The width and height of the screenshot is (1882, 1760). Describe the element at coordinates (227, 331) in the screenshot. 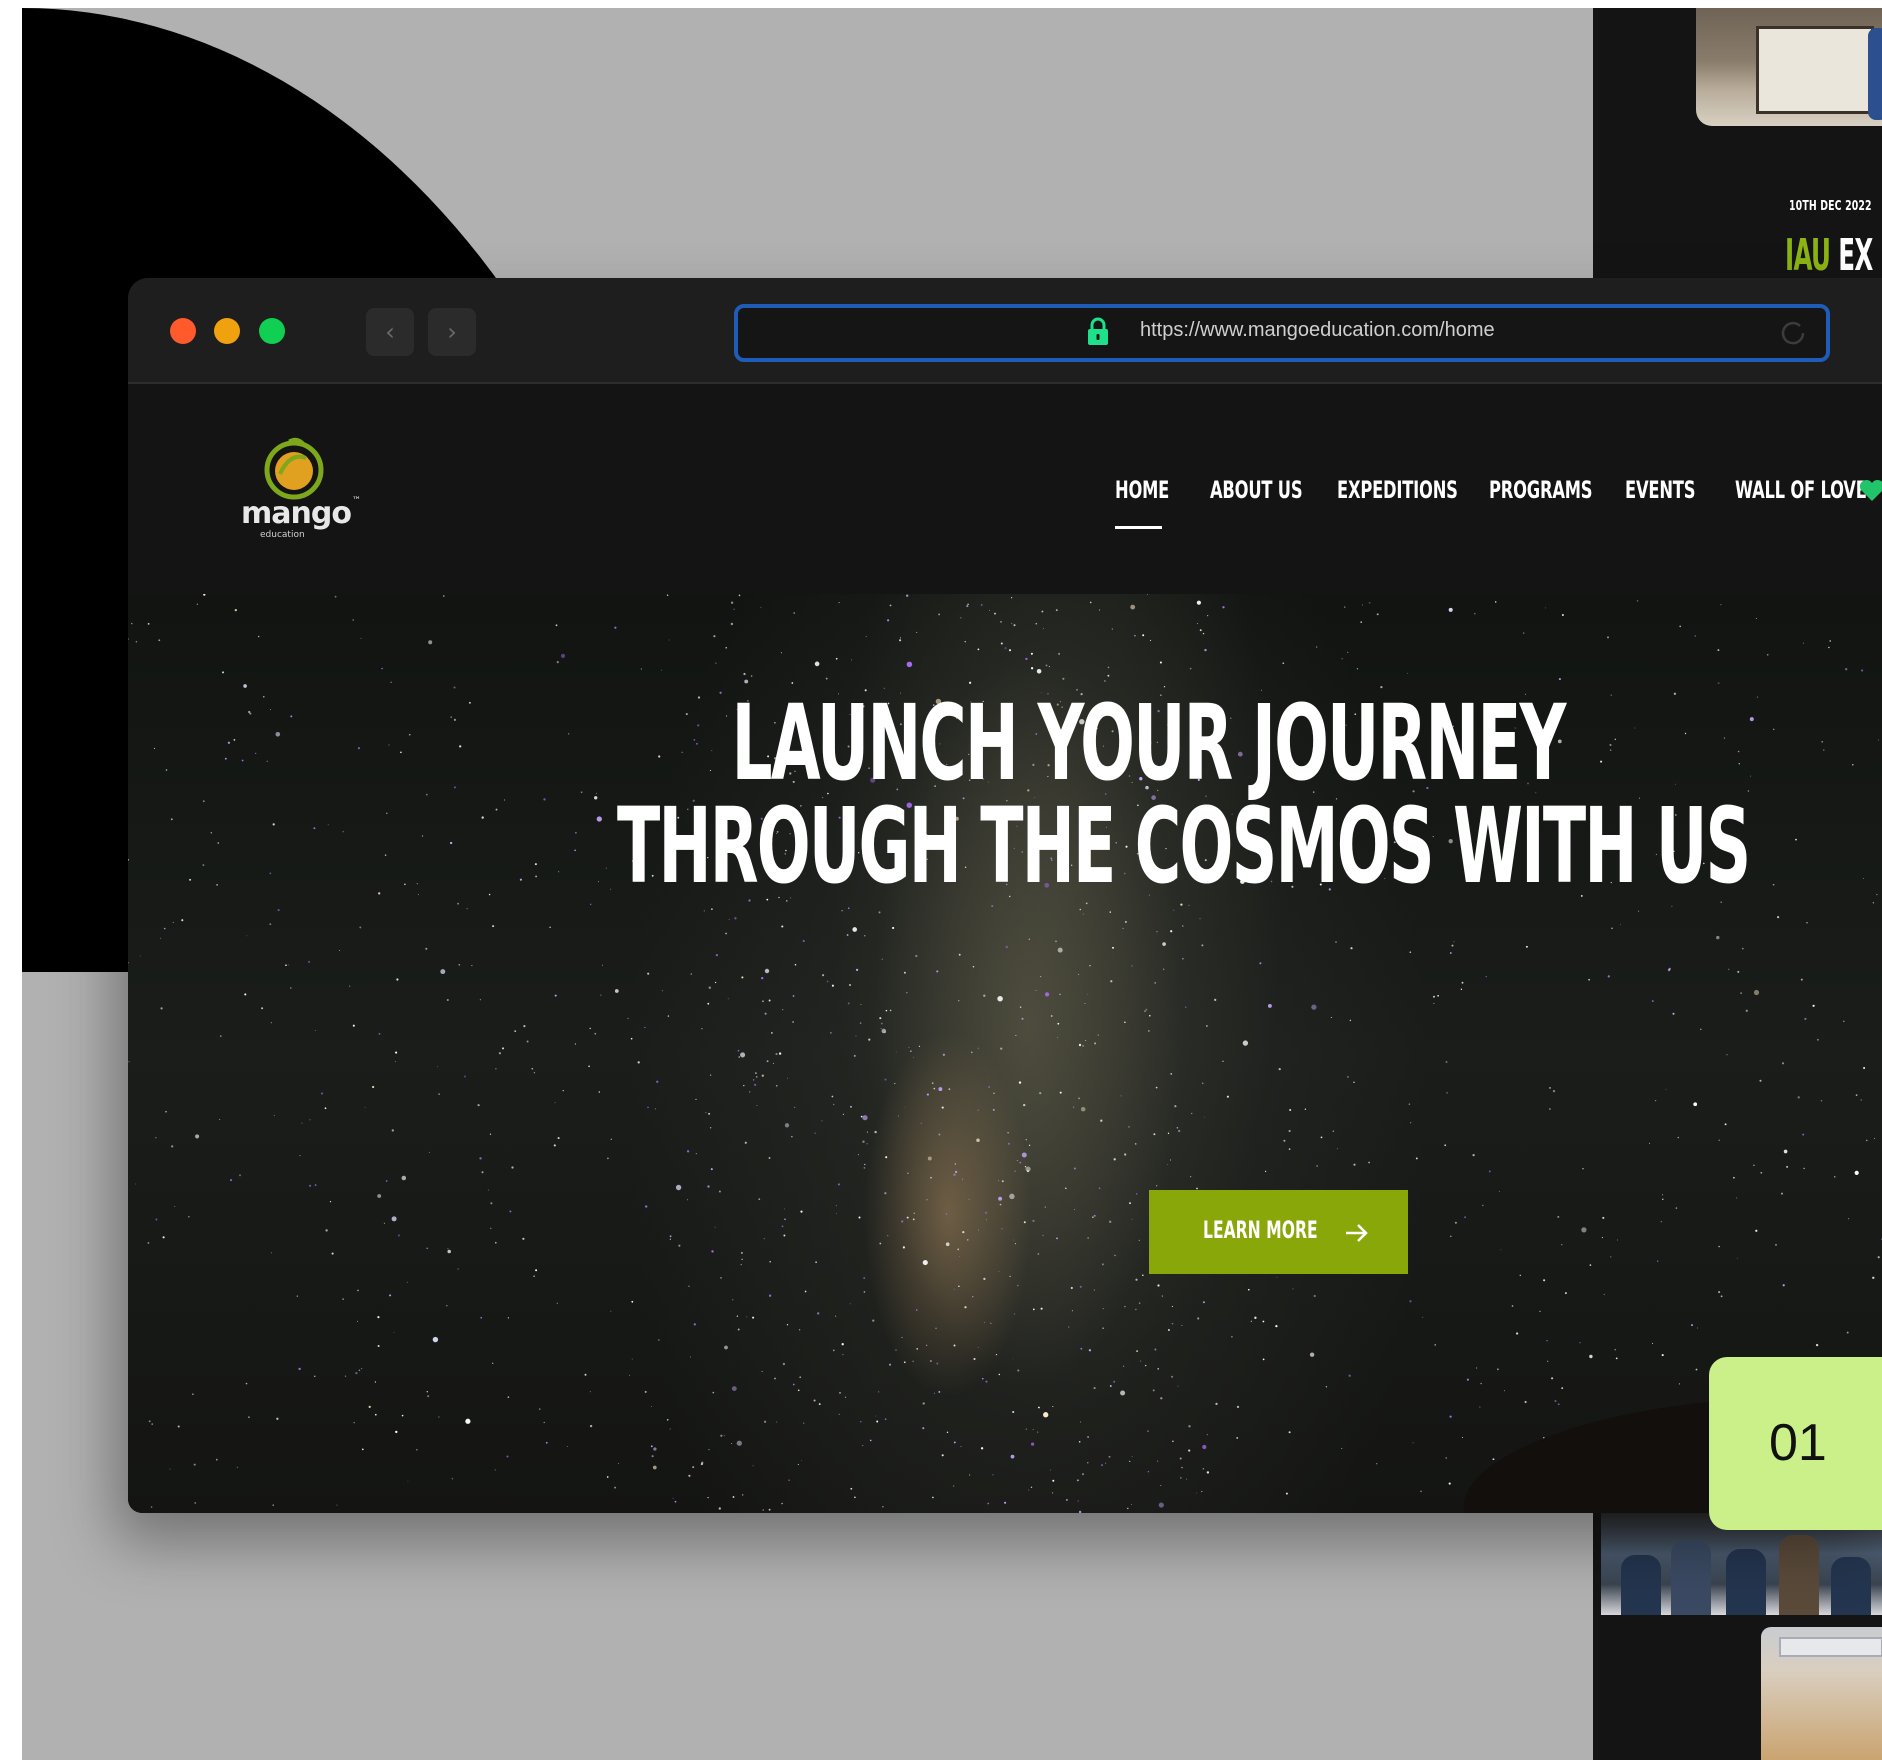

I see `minimize-window-button` at that location.